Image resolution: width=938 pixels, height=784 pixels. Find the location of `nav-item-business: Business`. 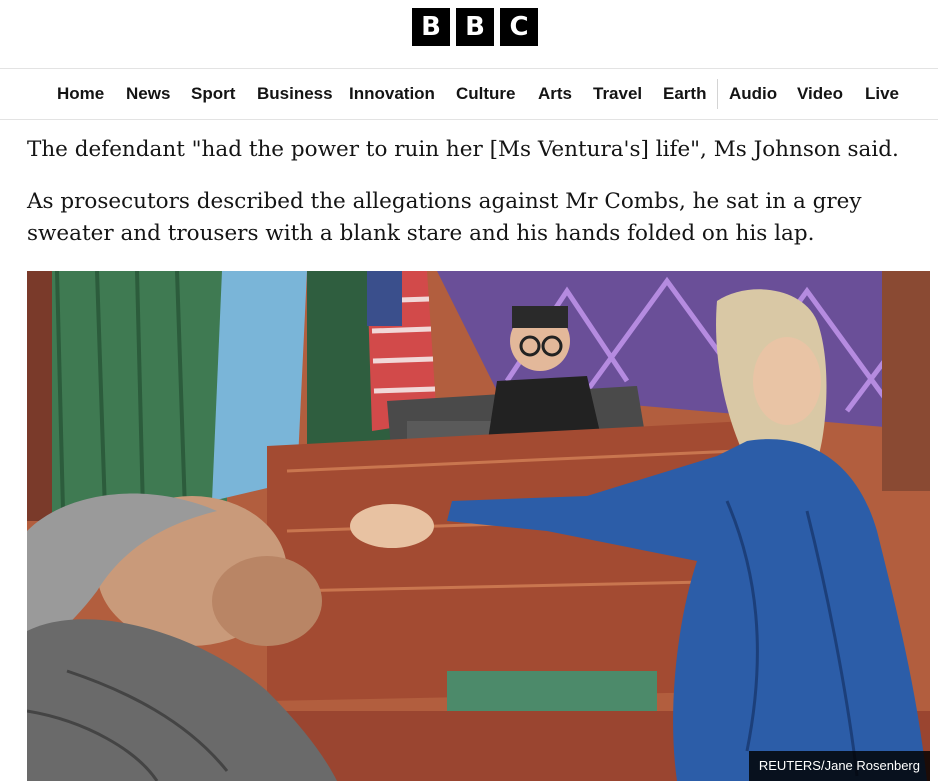

nav-item-business: Business is located at coordinates (295, 94).